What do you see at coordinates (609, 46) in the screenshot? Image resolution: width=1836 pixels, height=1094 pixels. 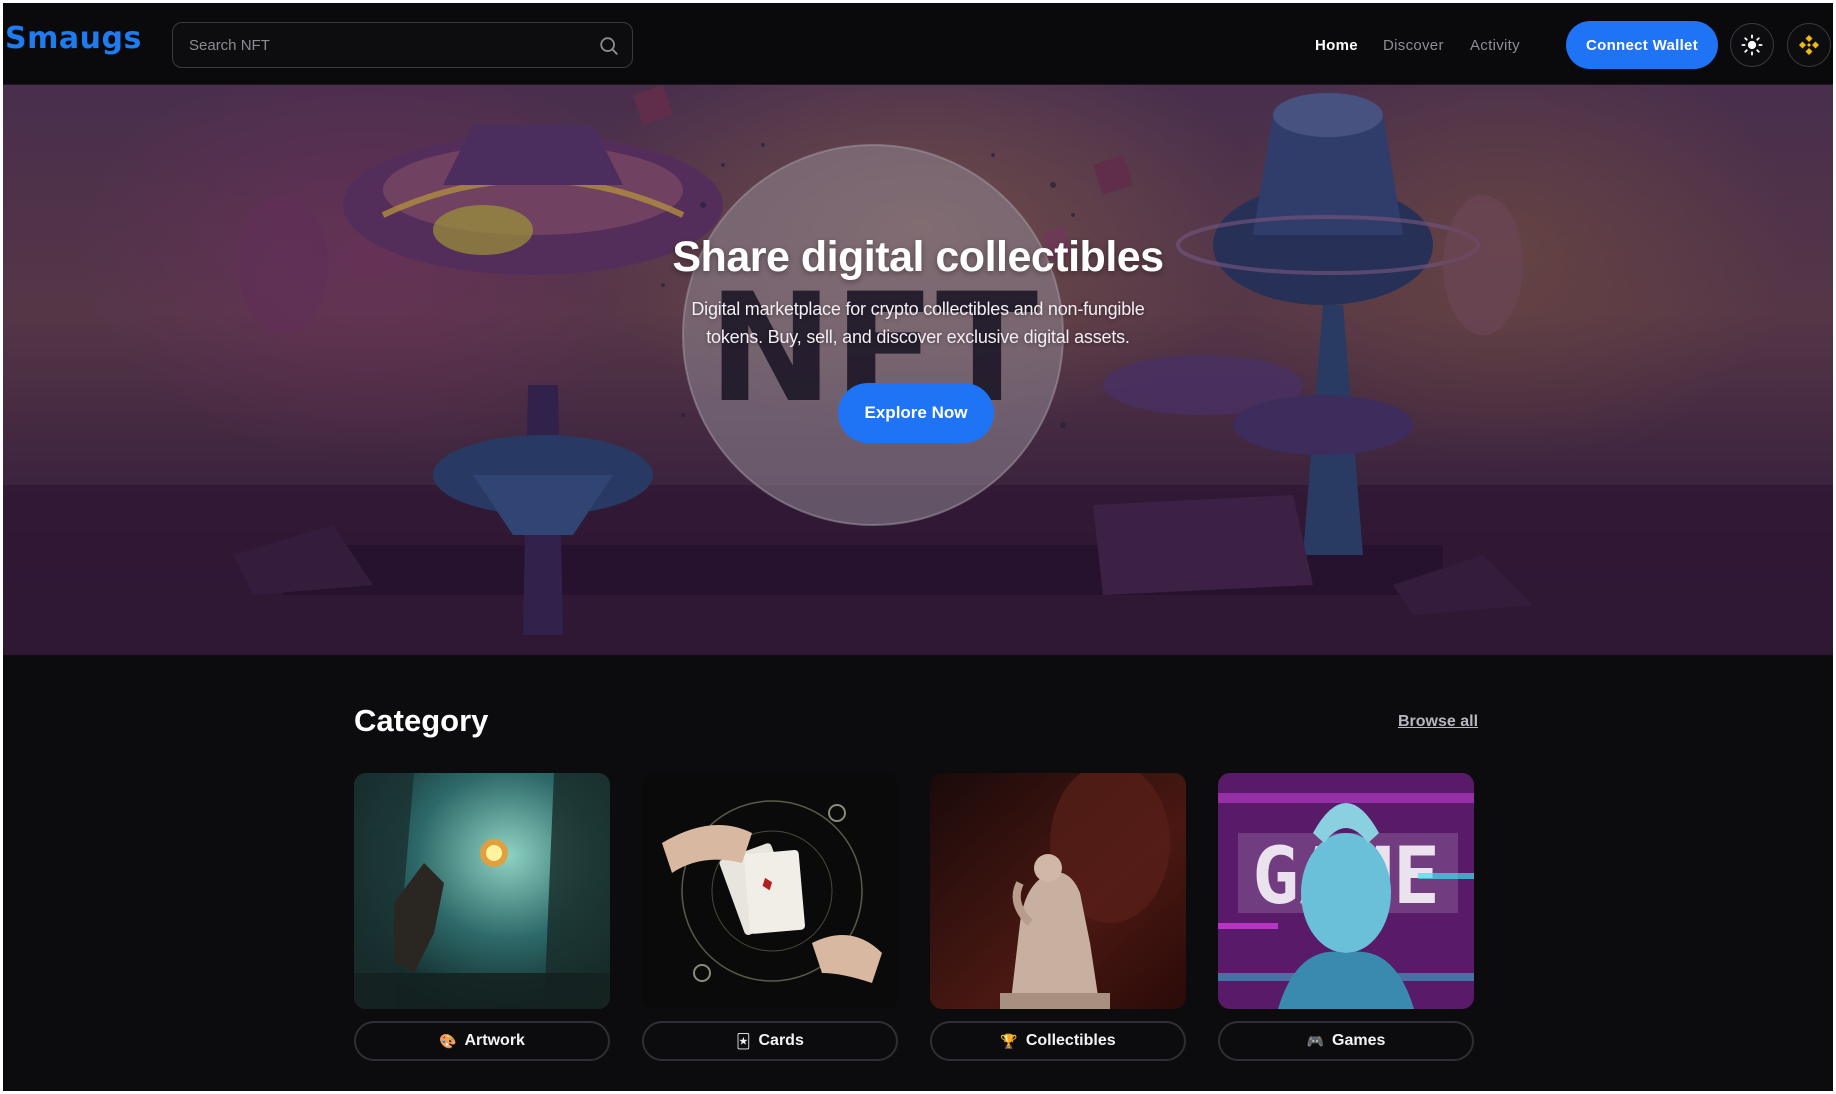 I see `search-icon` at bounding box center [609, 46].